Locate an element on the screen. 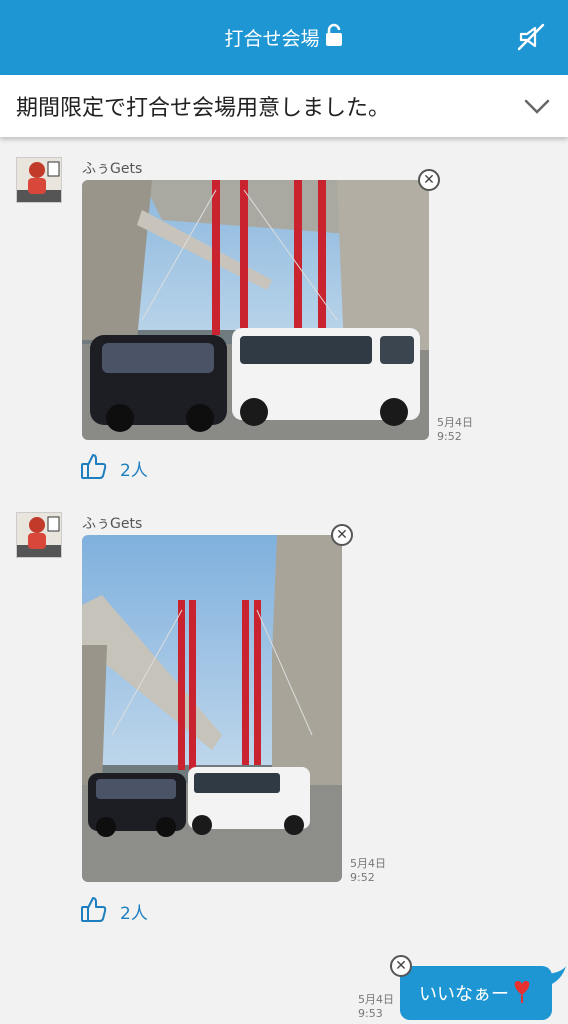 Image resolution: width=568 pixels, height=1024 pixels. chevron-down-icon is located at coordinates (537, 106).